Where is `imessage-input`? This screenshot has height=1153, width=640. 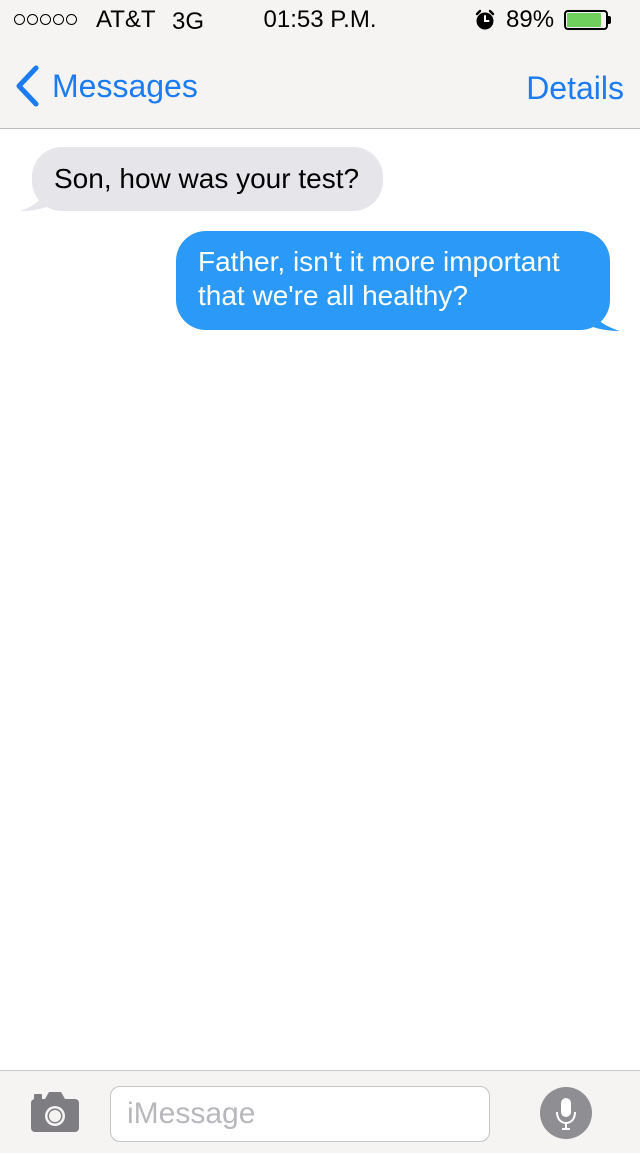 imessage-input is located at coordinates (300, 1114).